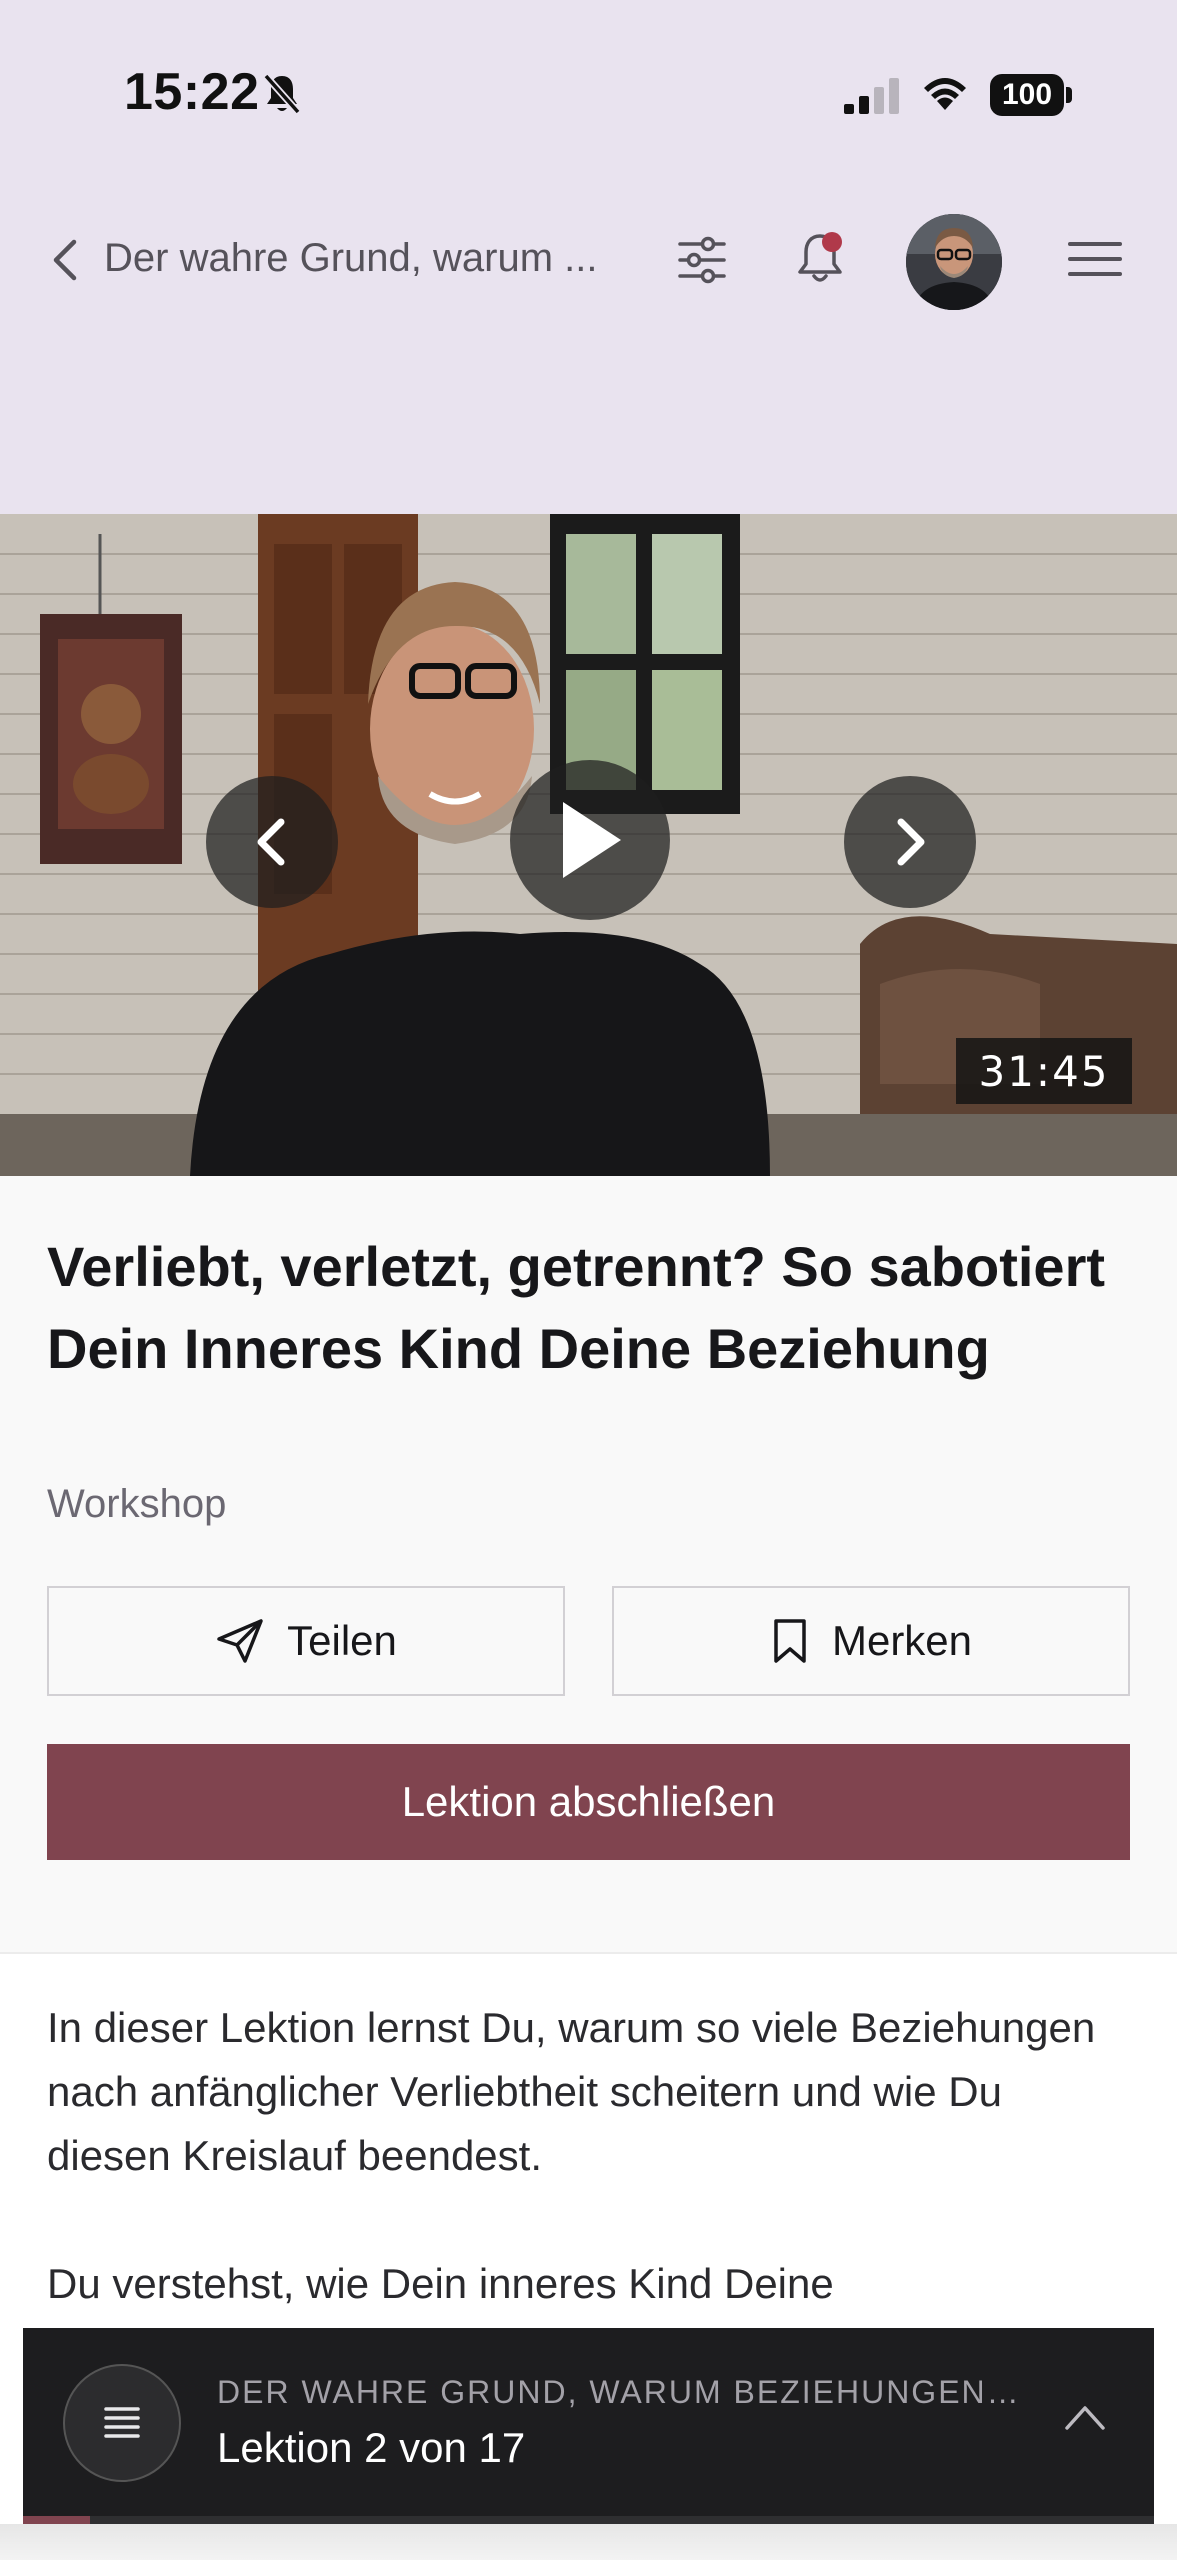 Image resolution: width=1177 pixels, height=2560 pixels. Describe the element at coordinates (1069, 95) in the screenshot. I see `battery-tip` at that location.